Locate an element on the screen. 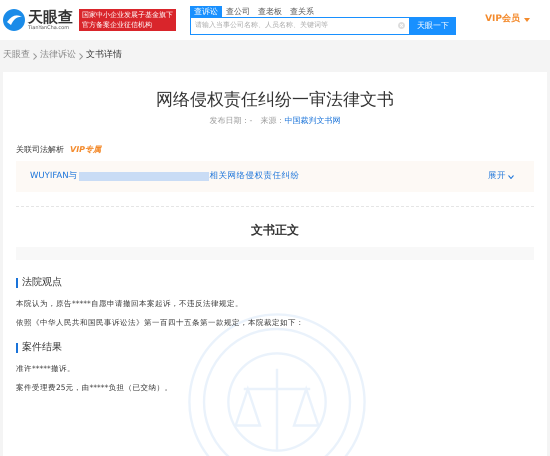 The image size is (550, 456). breadcrumb-item: 文书详情 is located at coordinates (104, 55).